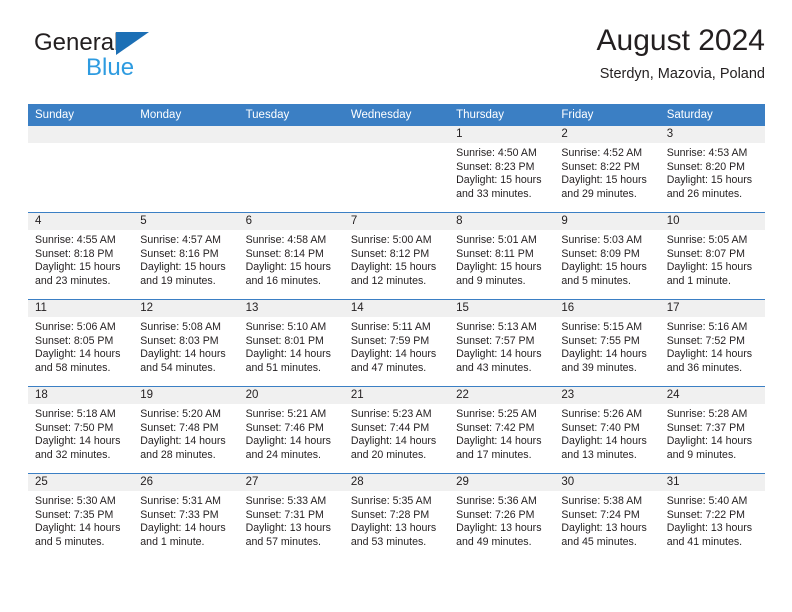 The height and width of the screenshot is (612, 792). I want to click on day-number: 4, so click(81, 221).